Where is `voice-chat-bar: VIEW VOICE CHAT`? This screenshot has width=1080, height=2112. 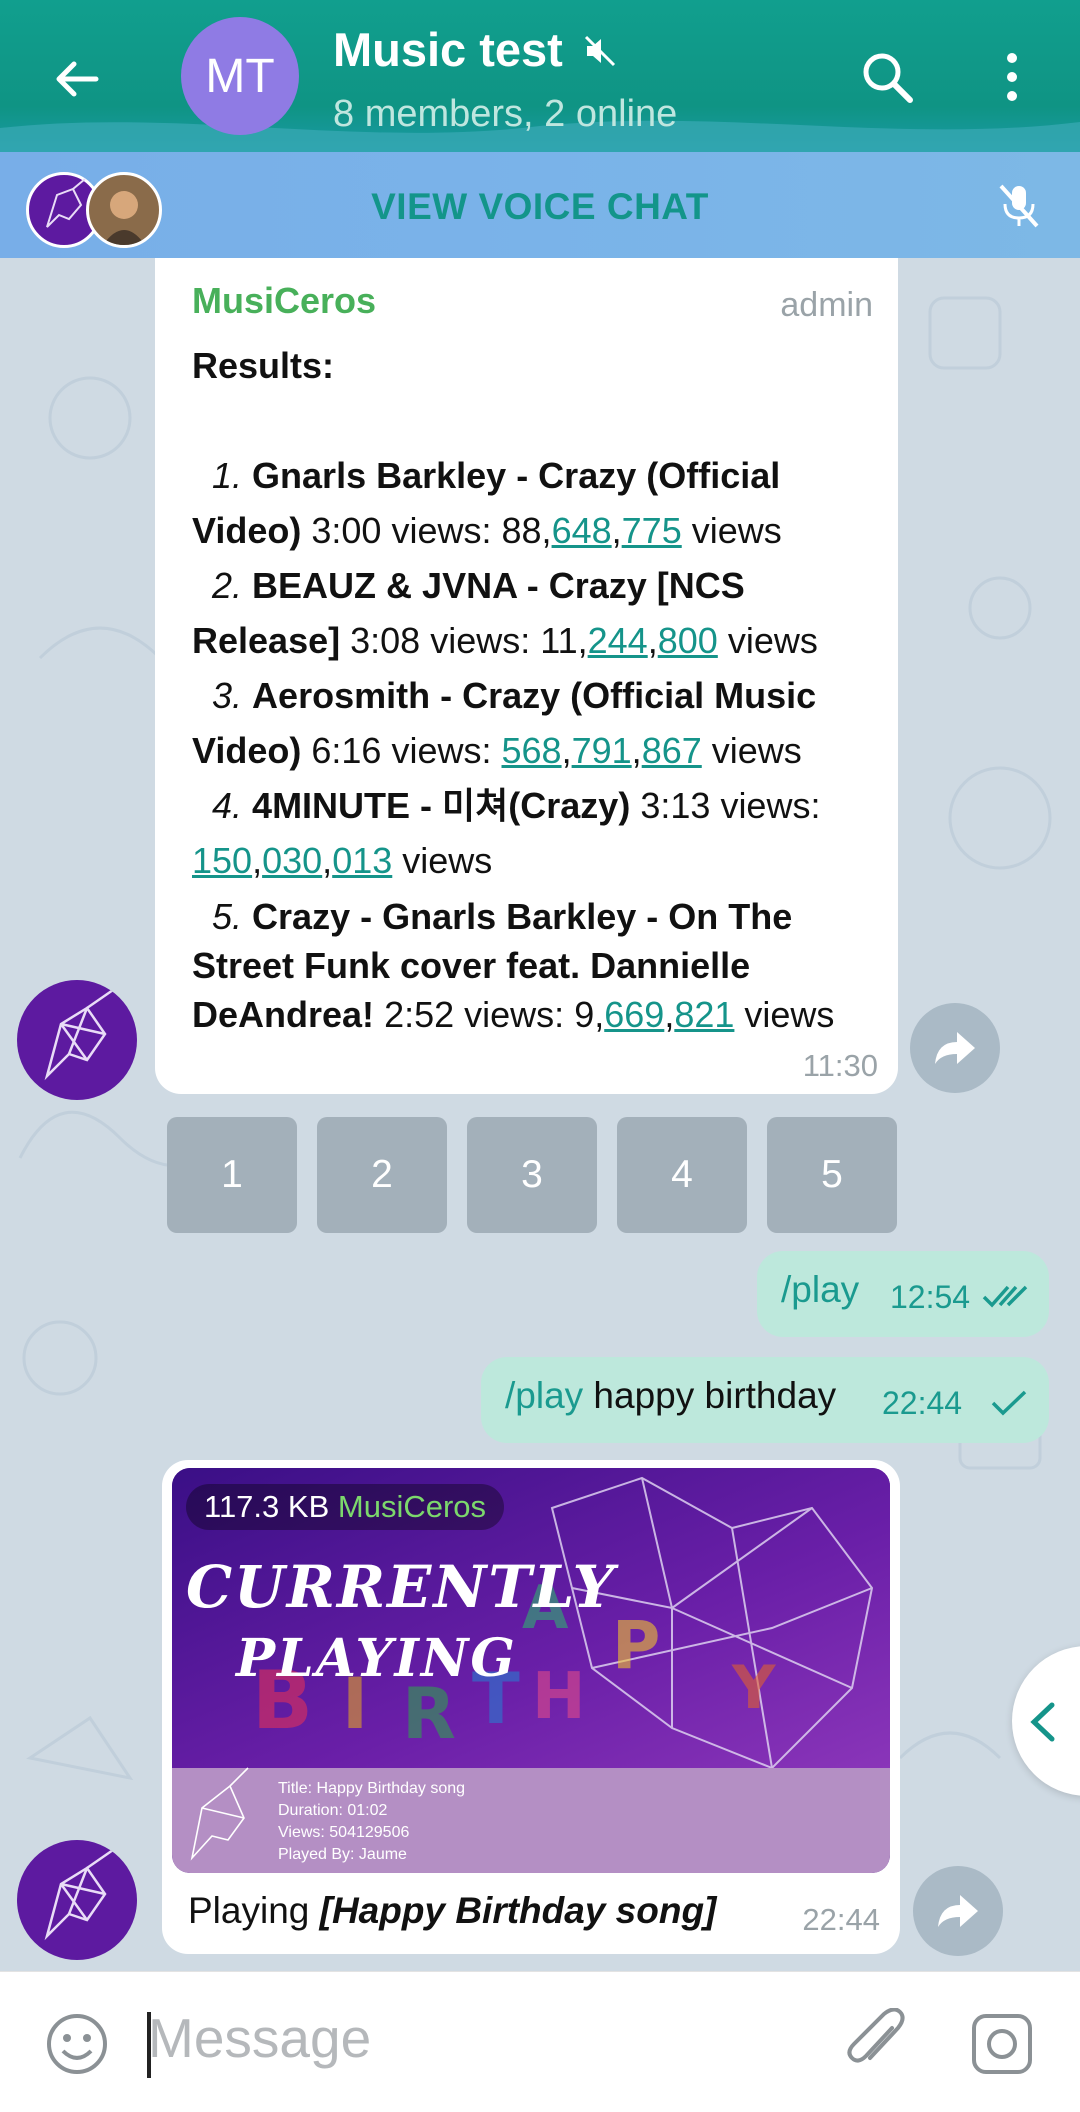
voice-chat-bar: VIEW VOICE CHAT is located at coordinates (540, 205).